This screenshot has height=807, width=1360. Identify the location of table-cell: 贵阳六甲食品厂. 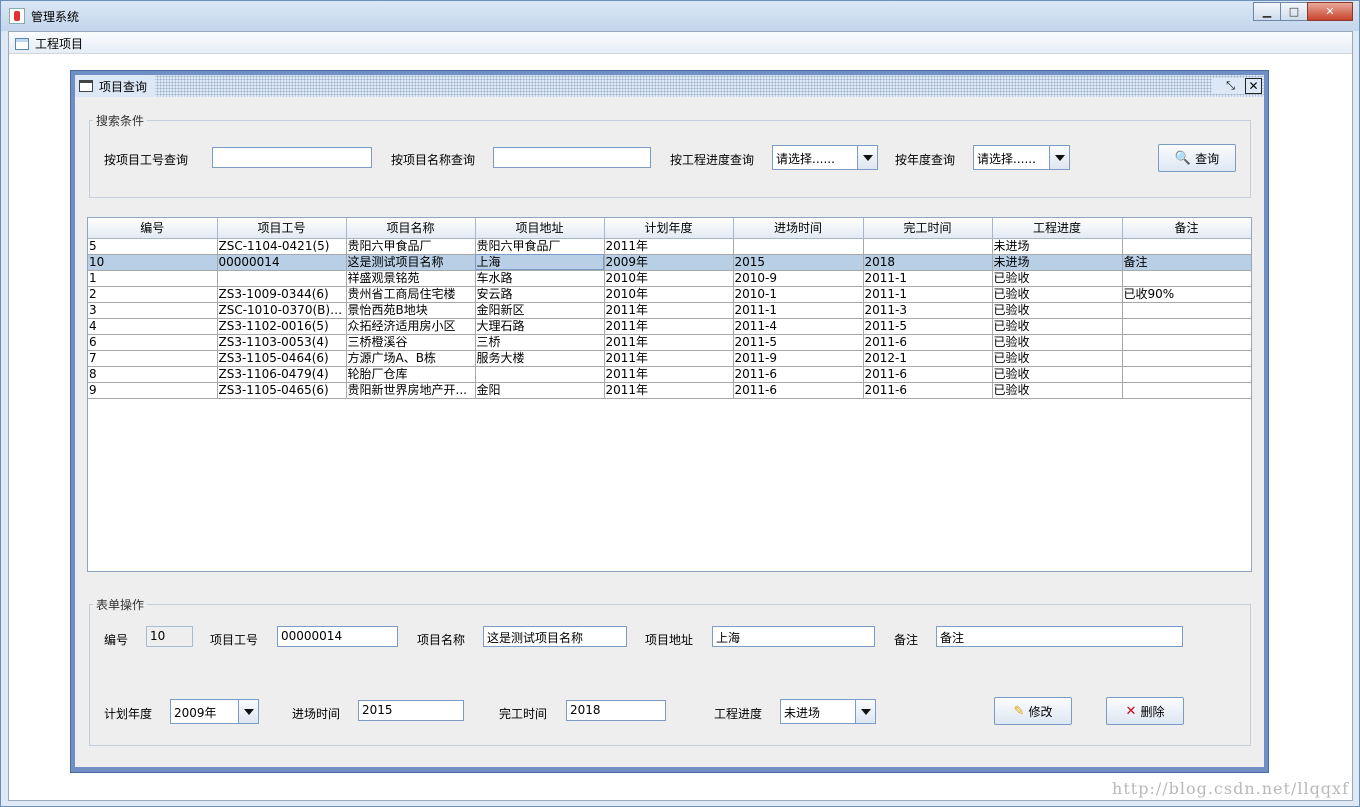
(411, 246).